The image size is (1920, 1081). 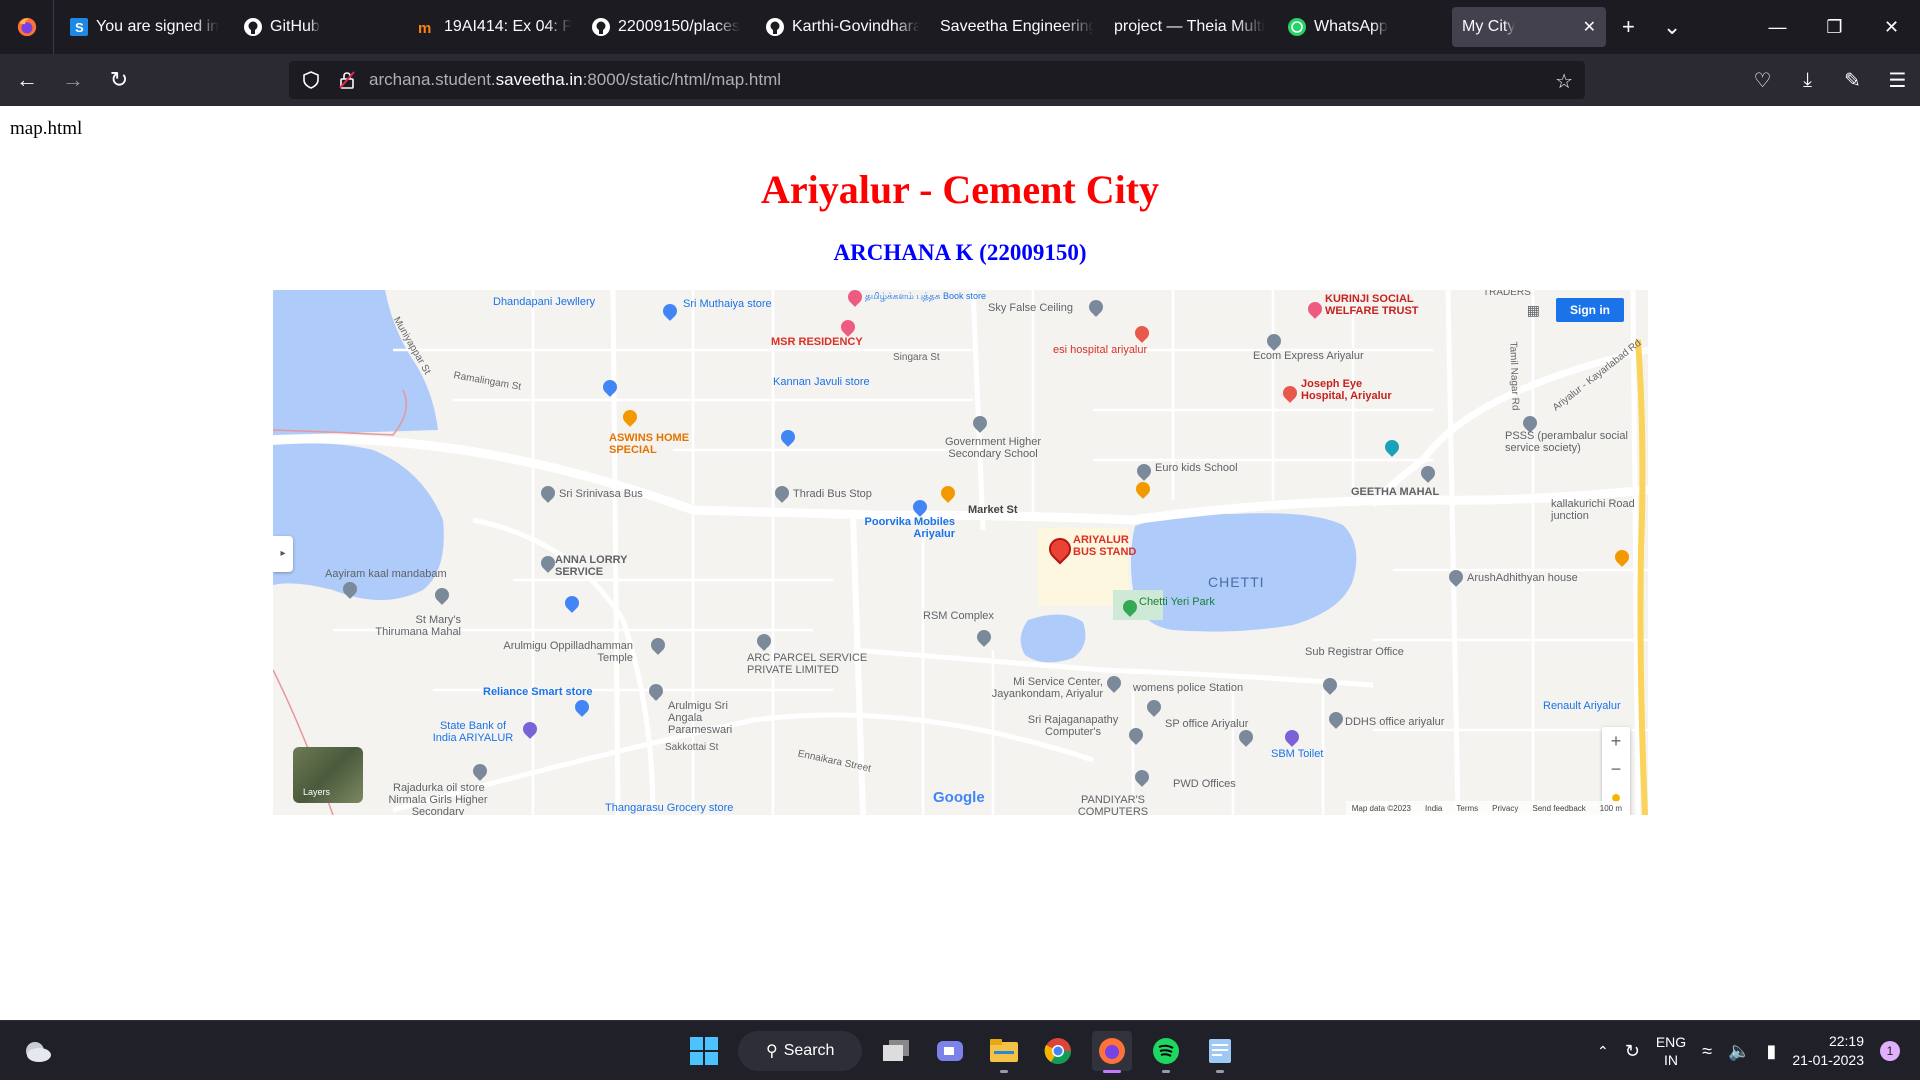 What do you see at coordinates (843, 27) in the screenshot?
I see `tab-karthi: Karthi-Govindhara` at bounding box center [843, 27].